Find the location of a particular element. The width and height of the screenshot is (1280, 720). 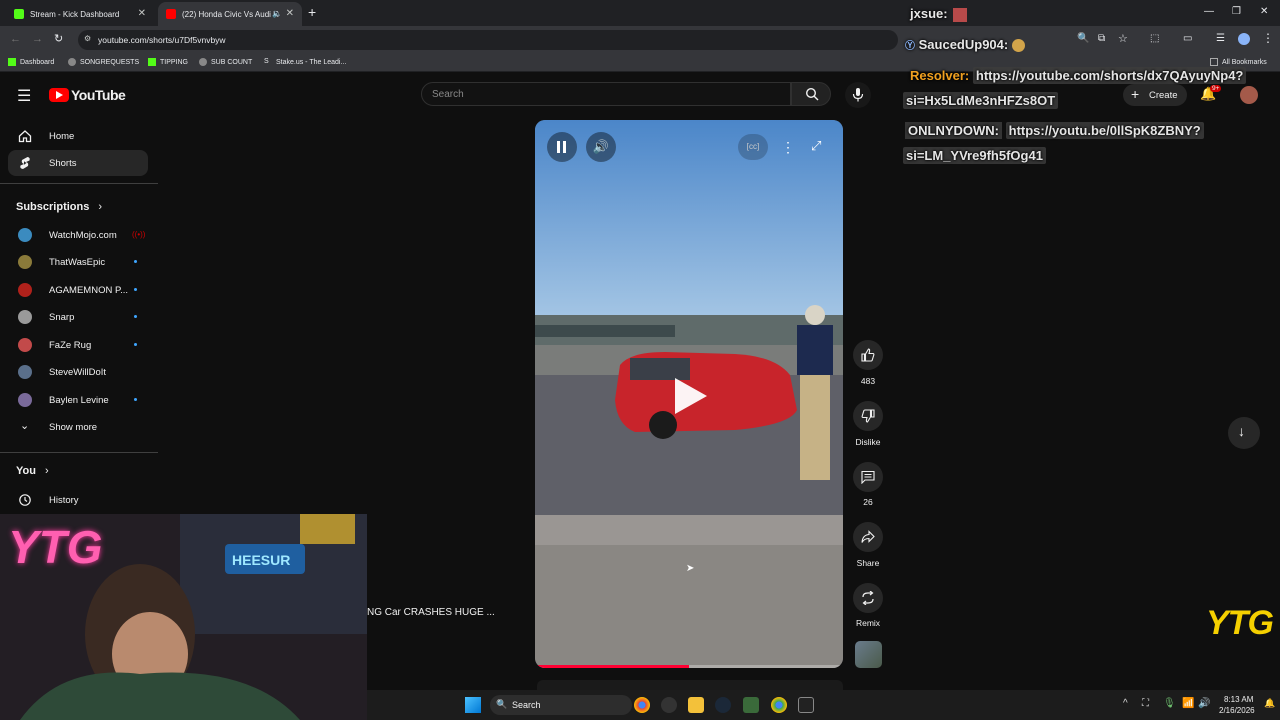

history-icon is located at coordinates (25, 500).